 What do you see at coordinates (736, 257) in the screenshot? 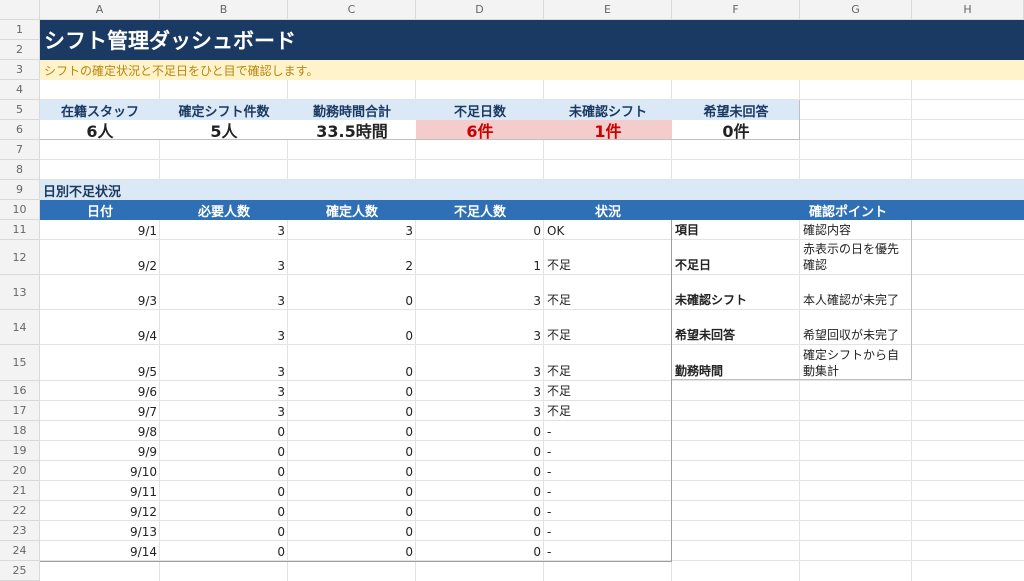
I see `points-item: 不足日` at bounding box center [736, 257].